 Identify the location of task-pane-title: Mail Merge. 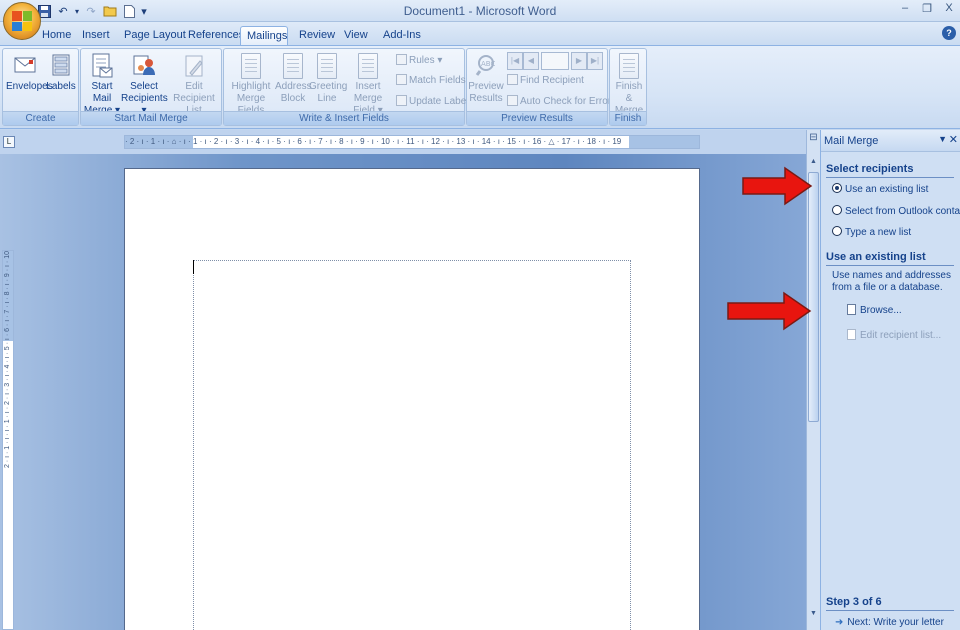
(851, 141).